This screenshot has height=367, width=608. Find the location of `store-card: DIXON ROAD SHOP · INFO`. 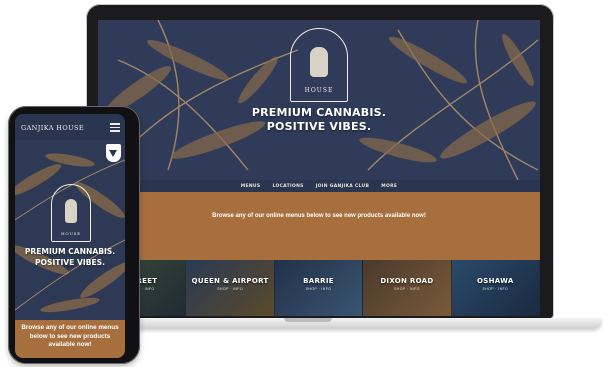

store-card: DIXON ROAD SHOP · INFO is located at coordinates (407, 288).